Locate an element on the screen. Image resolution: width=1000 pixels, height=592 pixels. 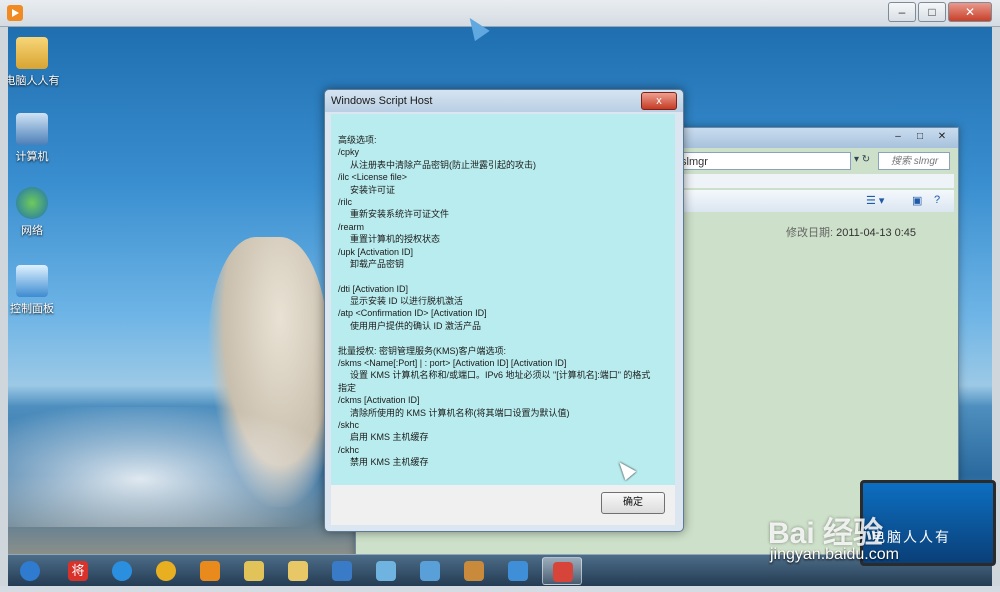
dialog-title: Windows Script Host is located at coordinates (504, 101).